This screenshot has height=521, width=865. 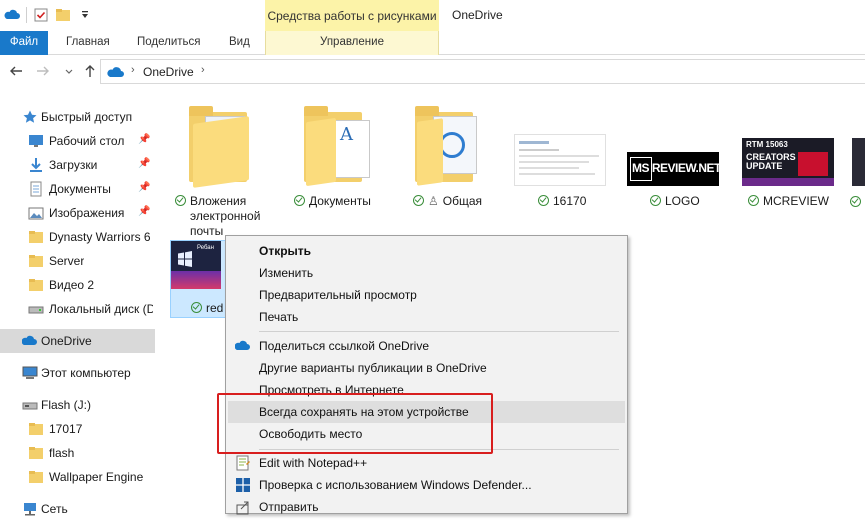 What do you see at coordinates (101, 237) in the screenshot?
I see `nav-label: Dynasty Warriors 6 -` at bounding box center [101, 237].